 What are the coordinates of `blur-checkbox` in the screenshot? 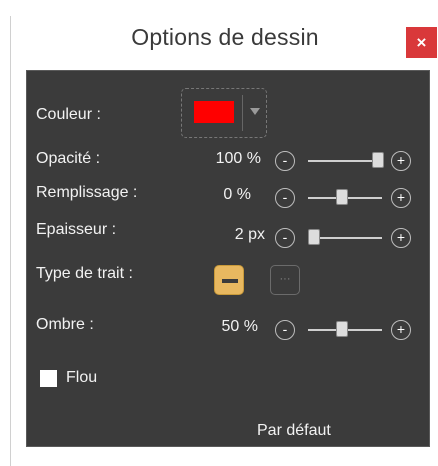 It's located at (48, 378).